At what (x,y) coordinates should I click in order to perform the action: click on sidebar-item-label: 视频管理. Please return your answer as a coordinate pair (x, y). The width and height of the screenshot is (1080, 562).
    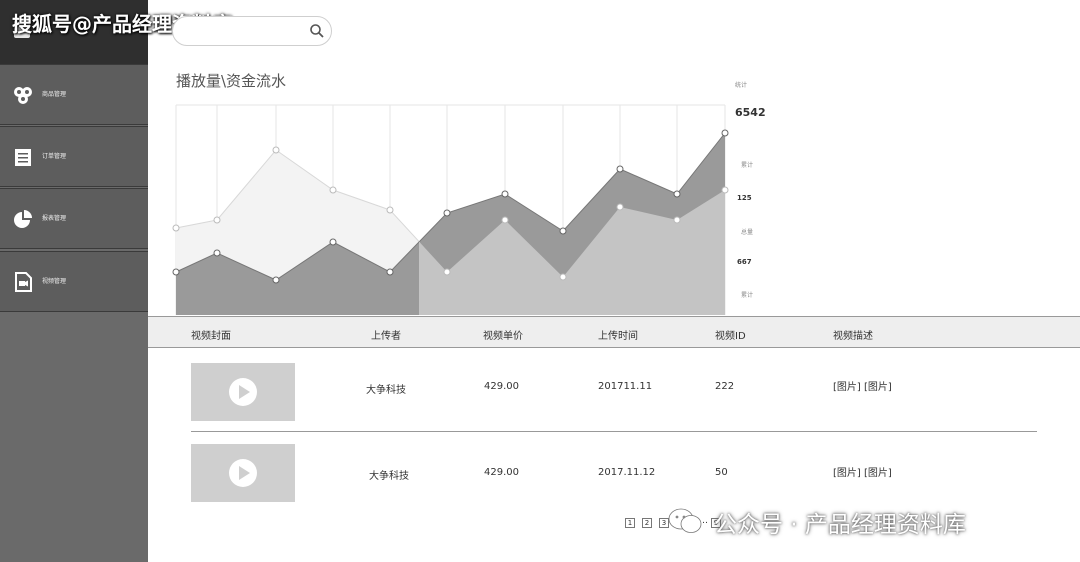
    Looking at the image, I should click on (54, 281).